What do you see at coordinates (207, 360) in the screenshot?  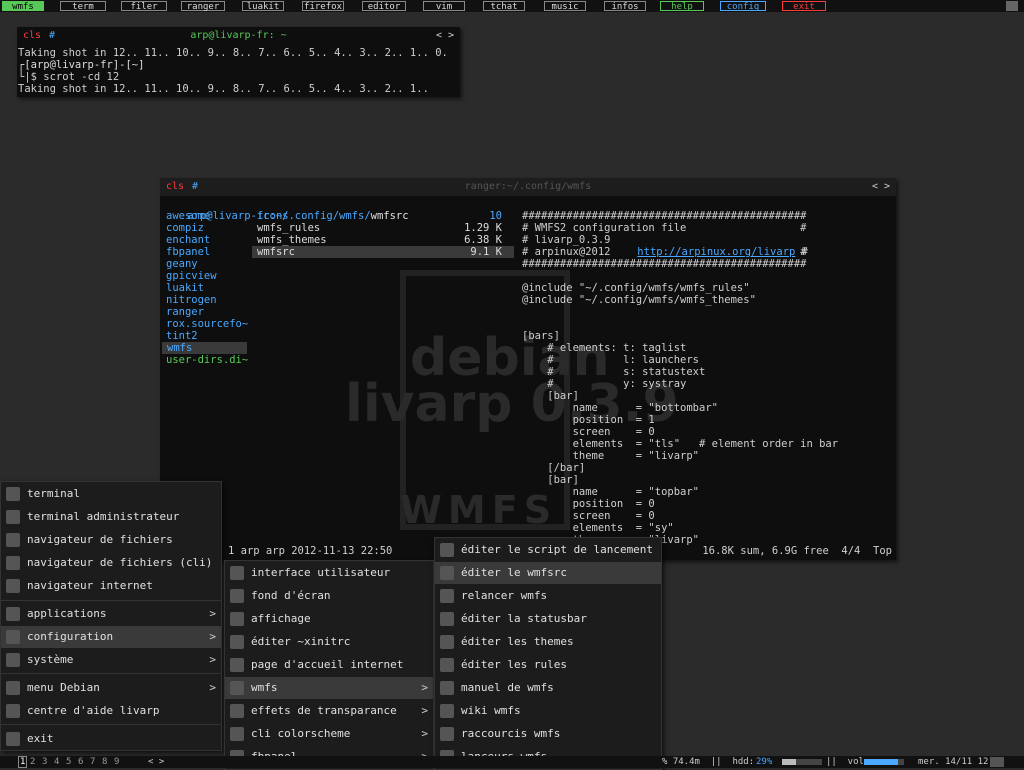 I see `ranger-dir-item: user-dirs.di~` at bounding box center [207, 360].